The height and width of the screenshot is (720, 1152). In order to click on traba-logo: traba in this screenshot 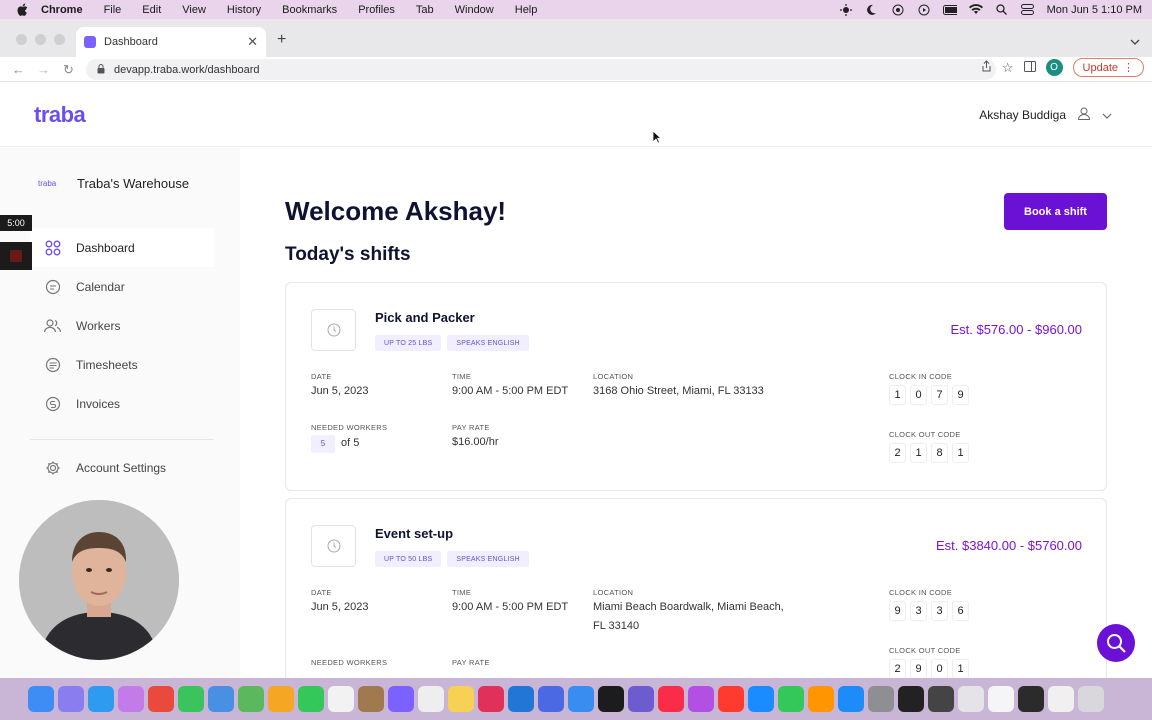, I will do `click(60, 115)`.